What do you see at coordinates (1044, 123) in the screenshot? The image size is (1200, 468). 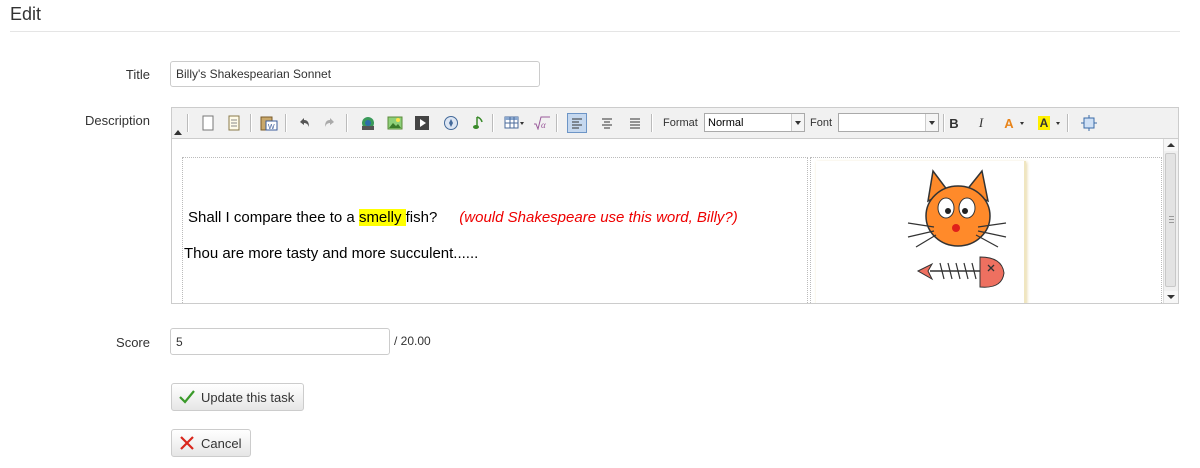 I see `bg-color-glyph: A` at bounding box center [1044, 123].